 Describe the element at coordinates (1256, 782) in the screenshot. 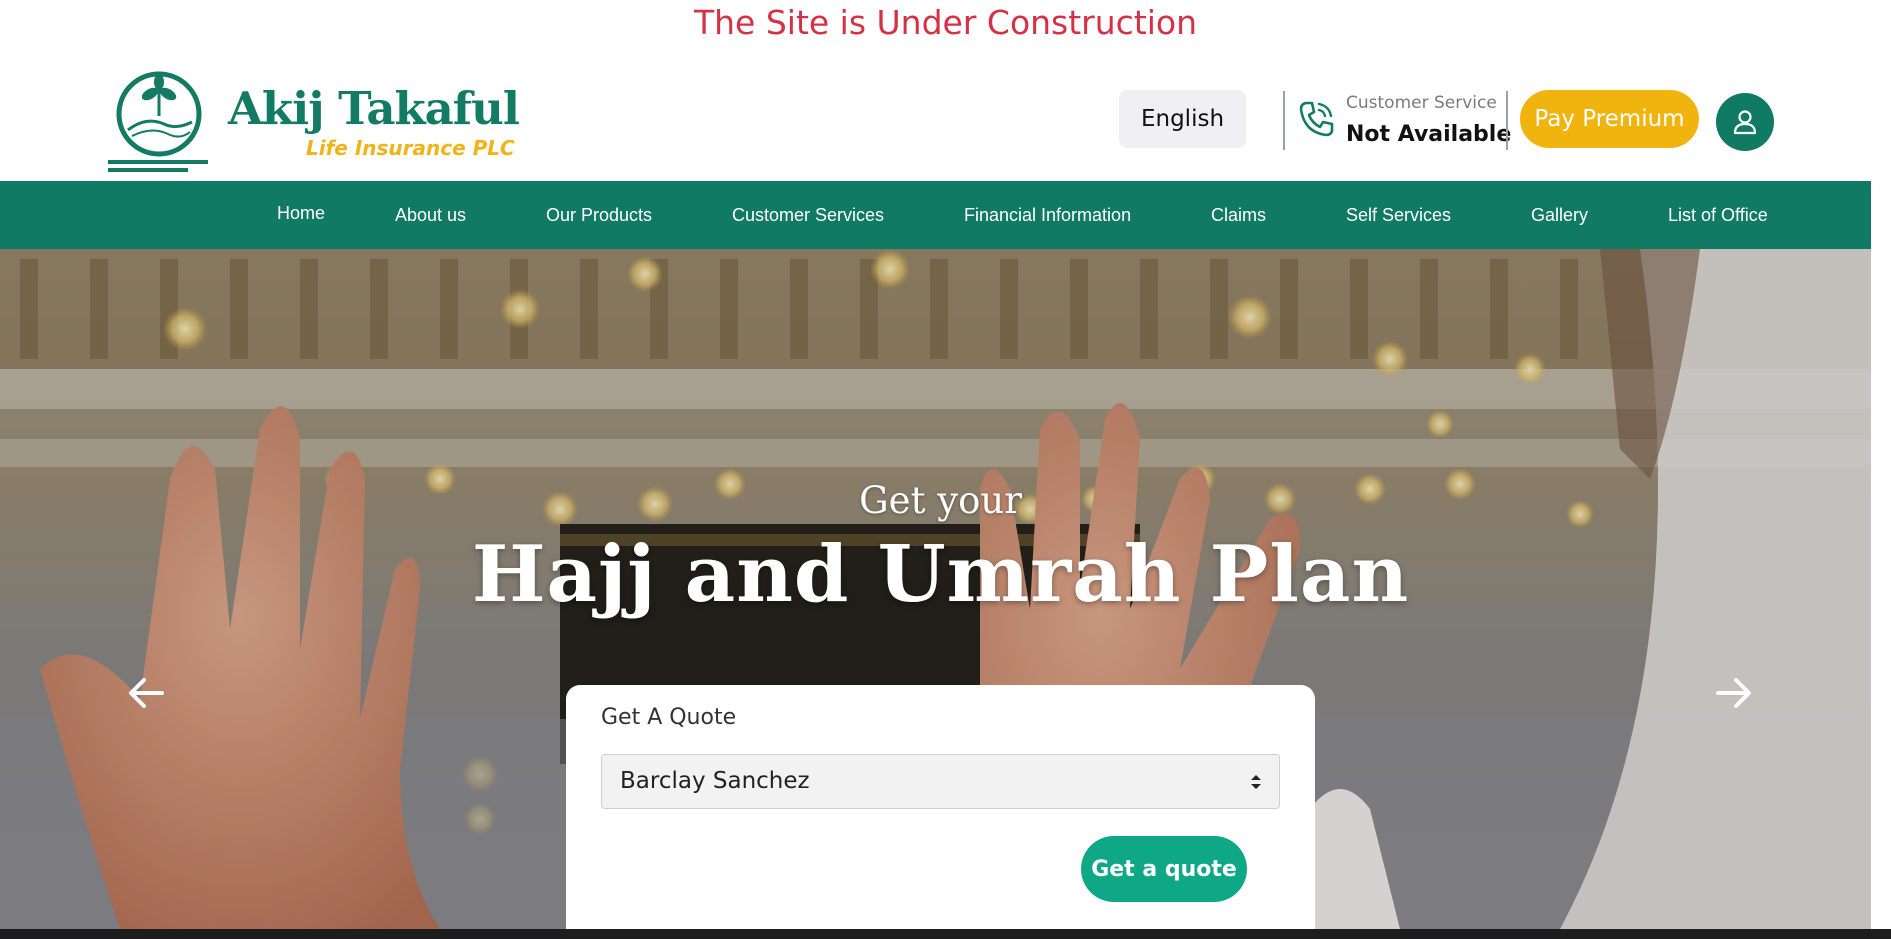

I see `select-caret-icon` at that location.